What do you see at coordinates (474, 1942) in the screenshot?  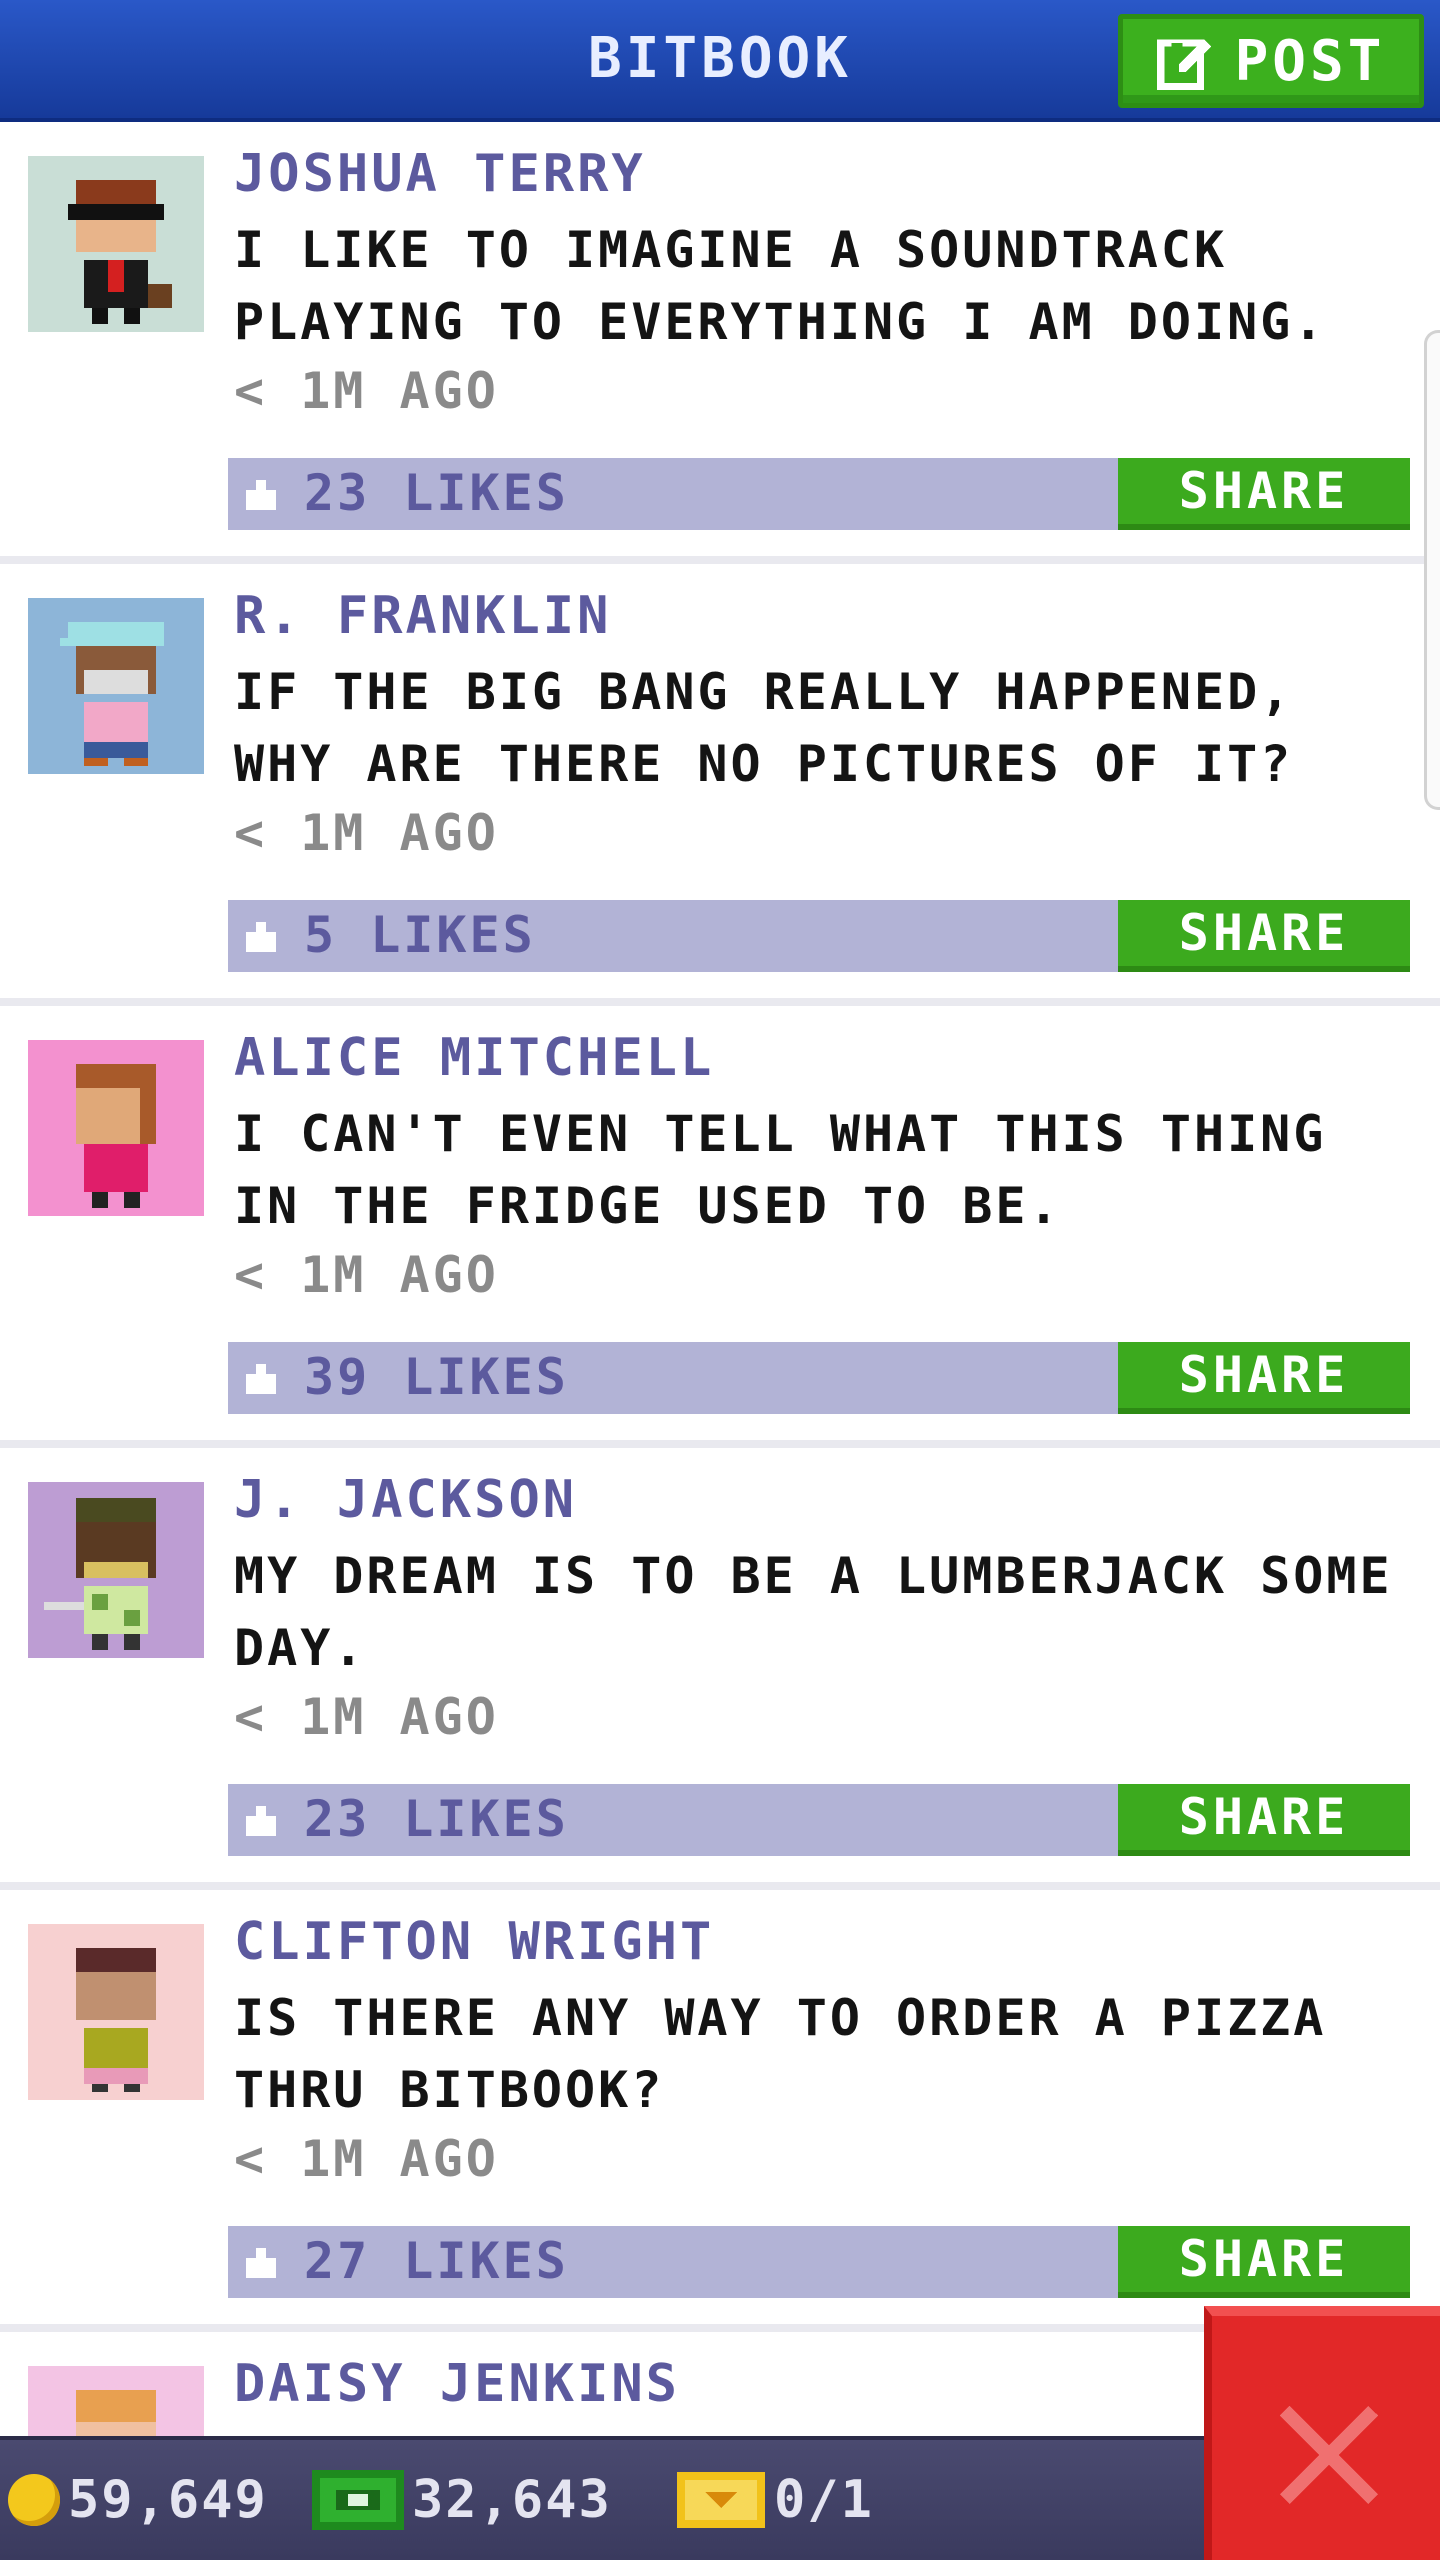 I see `post-author: CLIFTON WRIGHT` at bounding box center [474, 1942].